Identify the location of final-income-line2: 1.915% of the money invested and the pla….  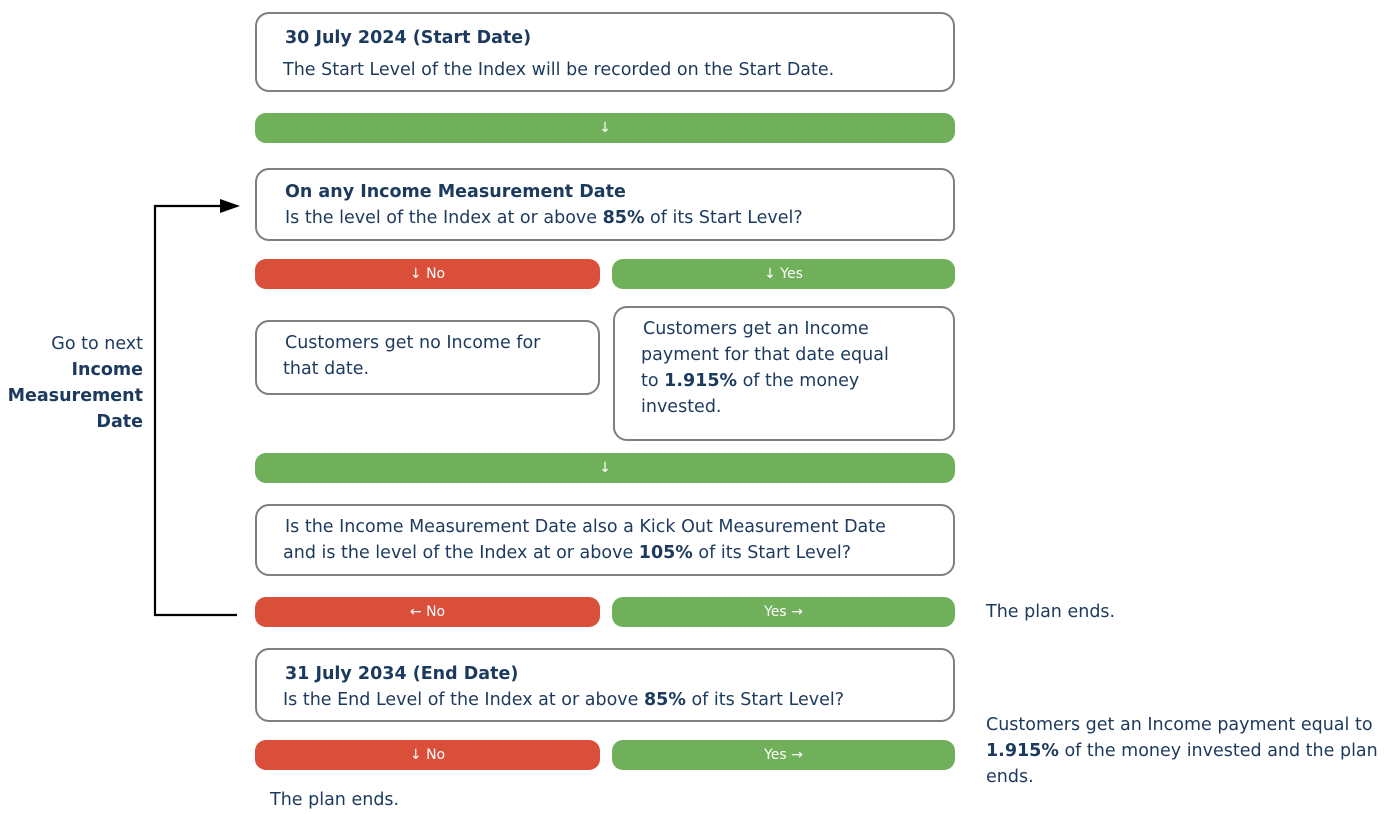
(1182, 751).